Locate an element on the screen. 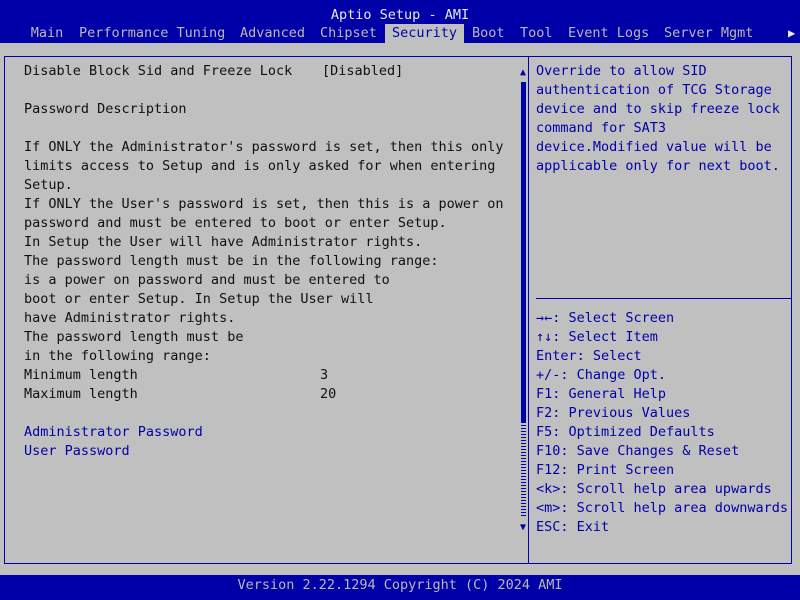  scrollbar-track is located at coordinates (523, 470).